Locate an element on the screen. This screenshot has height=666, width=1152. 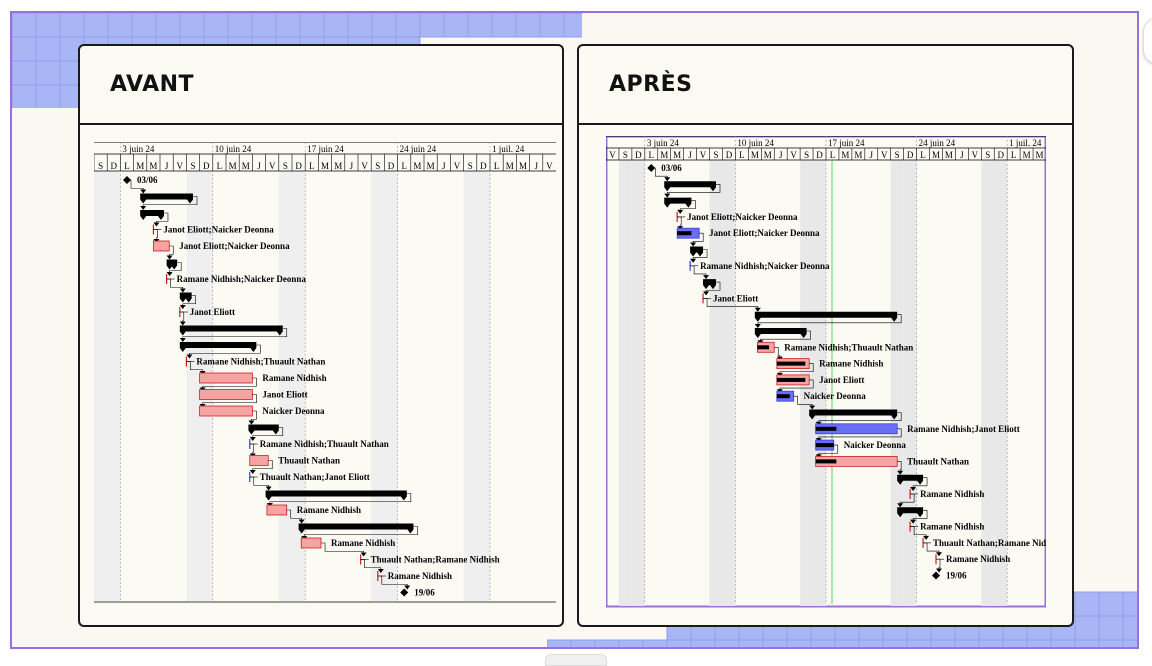
before-panel-title: AVANT is located at coordinates (152, 84).